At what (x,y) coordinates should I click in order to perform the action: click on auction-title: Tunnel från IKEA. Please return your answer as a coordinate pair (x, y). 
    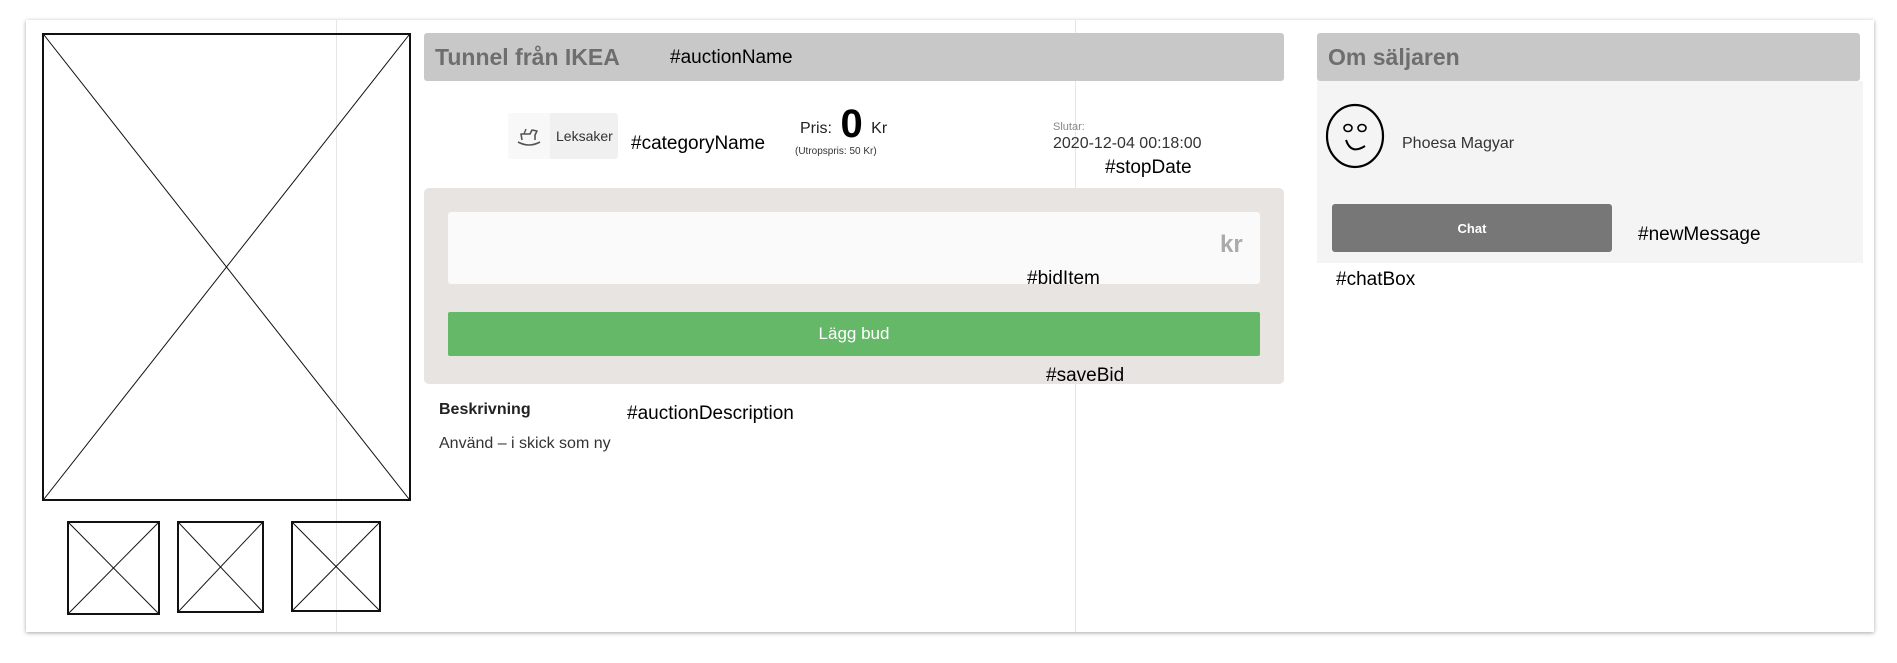
    Looking at the image, I should click on (527, 57).